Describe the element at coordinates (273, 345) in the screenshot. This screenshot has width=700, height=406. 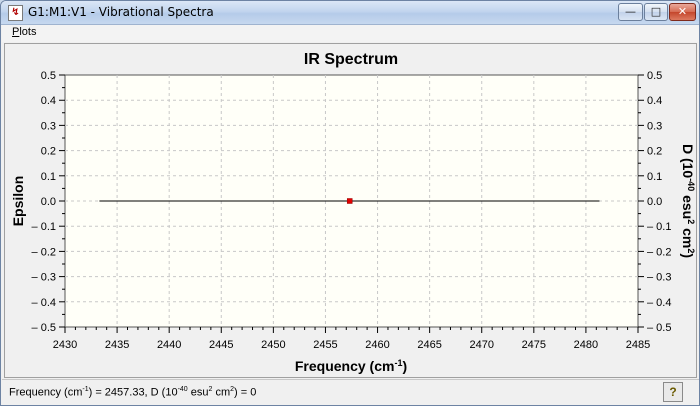
I see `x-tick-label: 2450` at that location.